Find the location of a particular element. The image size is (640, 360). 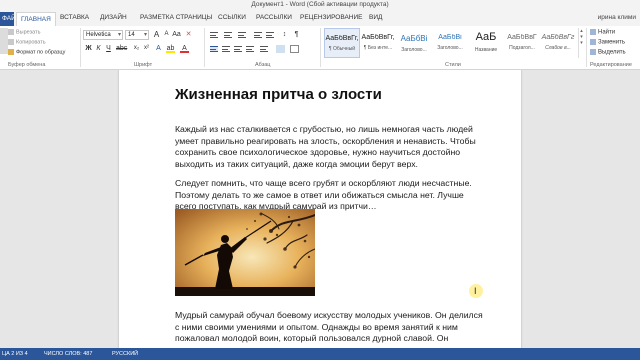

style-sample: АаБ is located at coordinates (486, 37).